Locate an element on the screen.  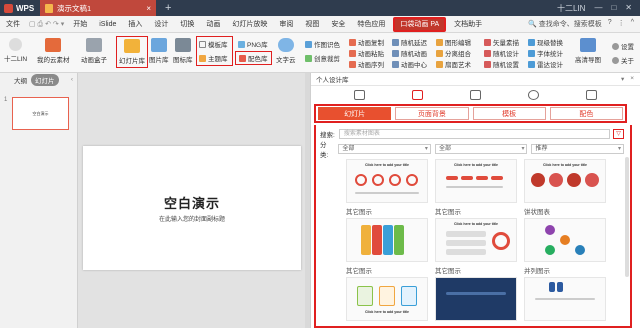
slide-title: 空白演示 is located at coordinates (192, 202).